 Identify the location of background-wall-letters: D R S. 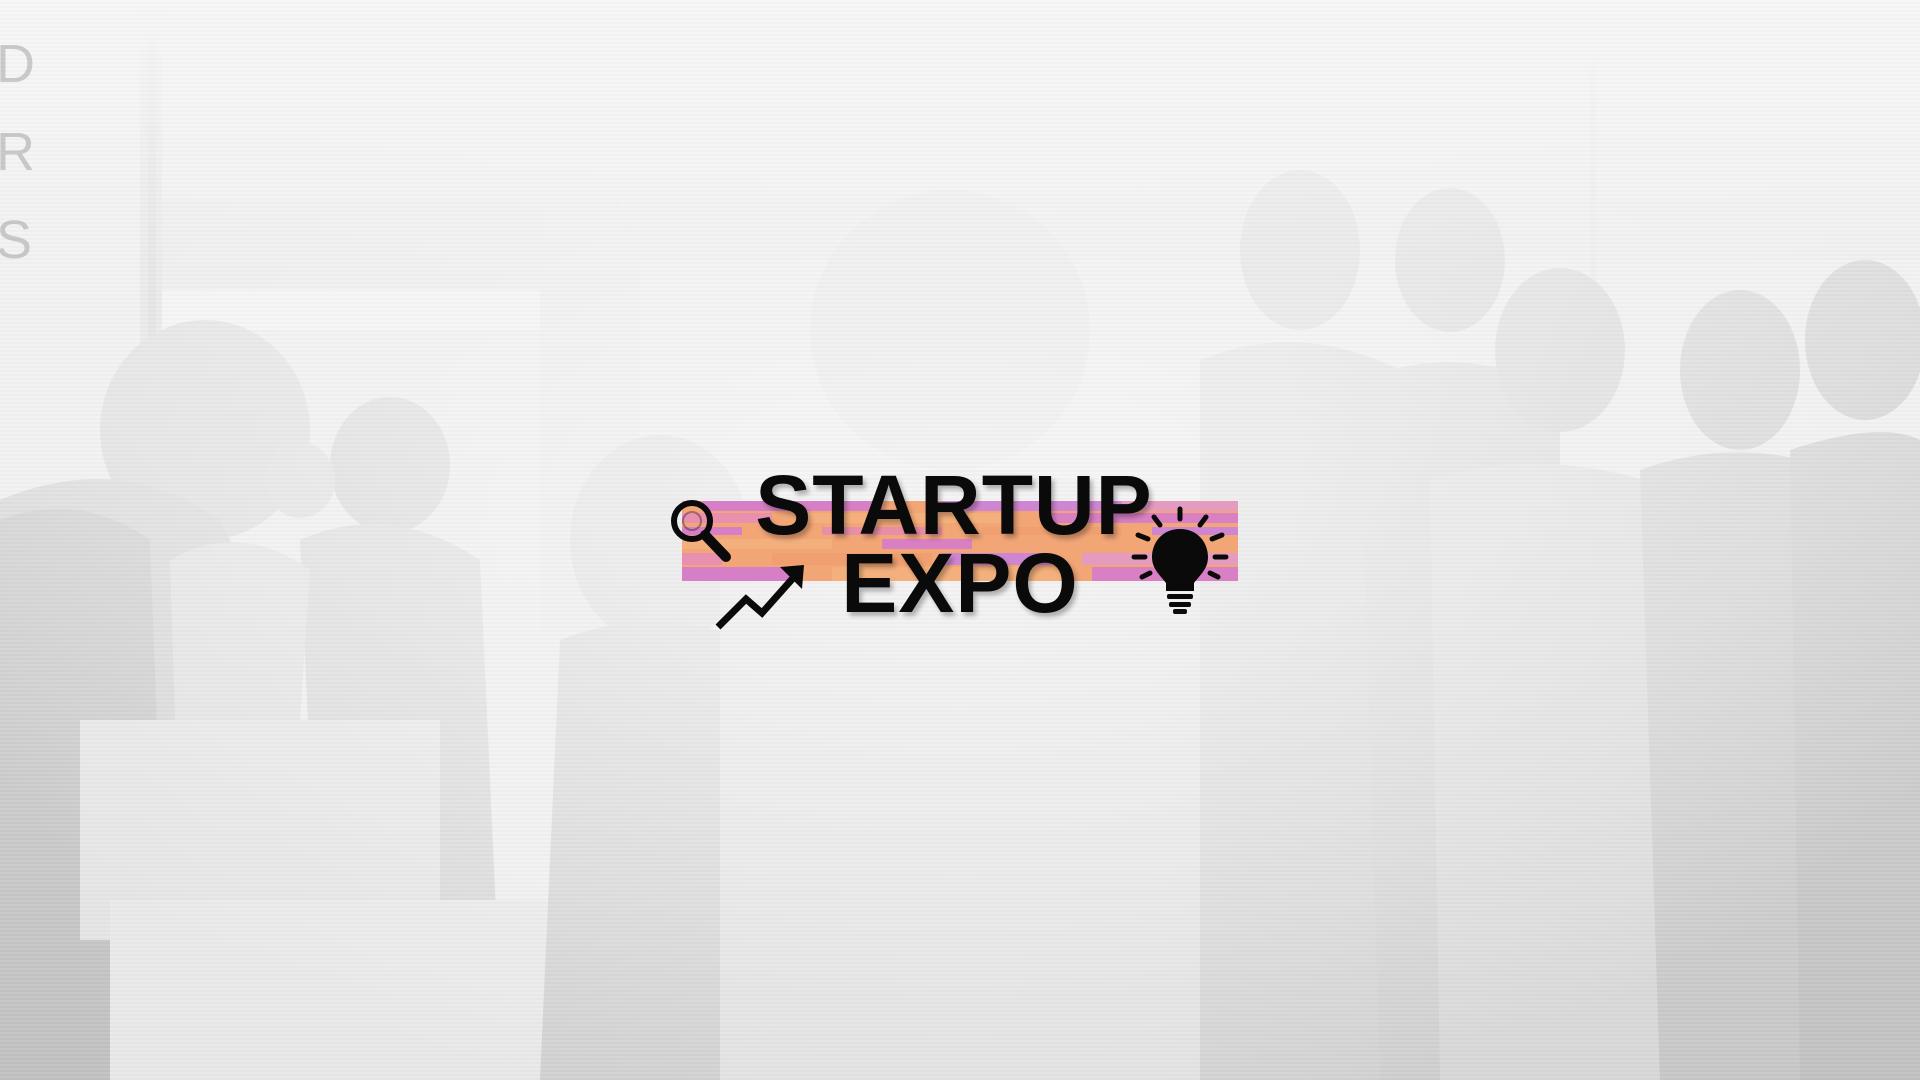
(18, 152).